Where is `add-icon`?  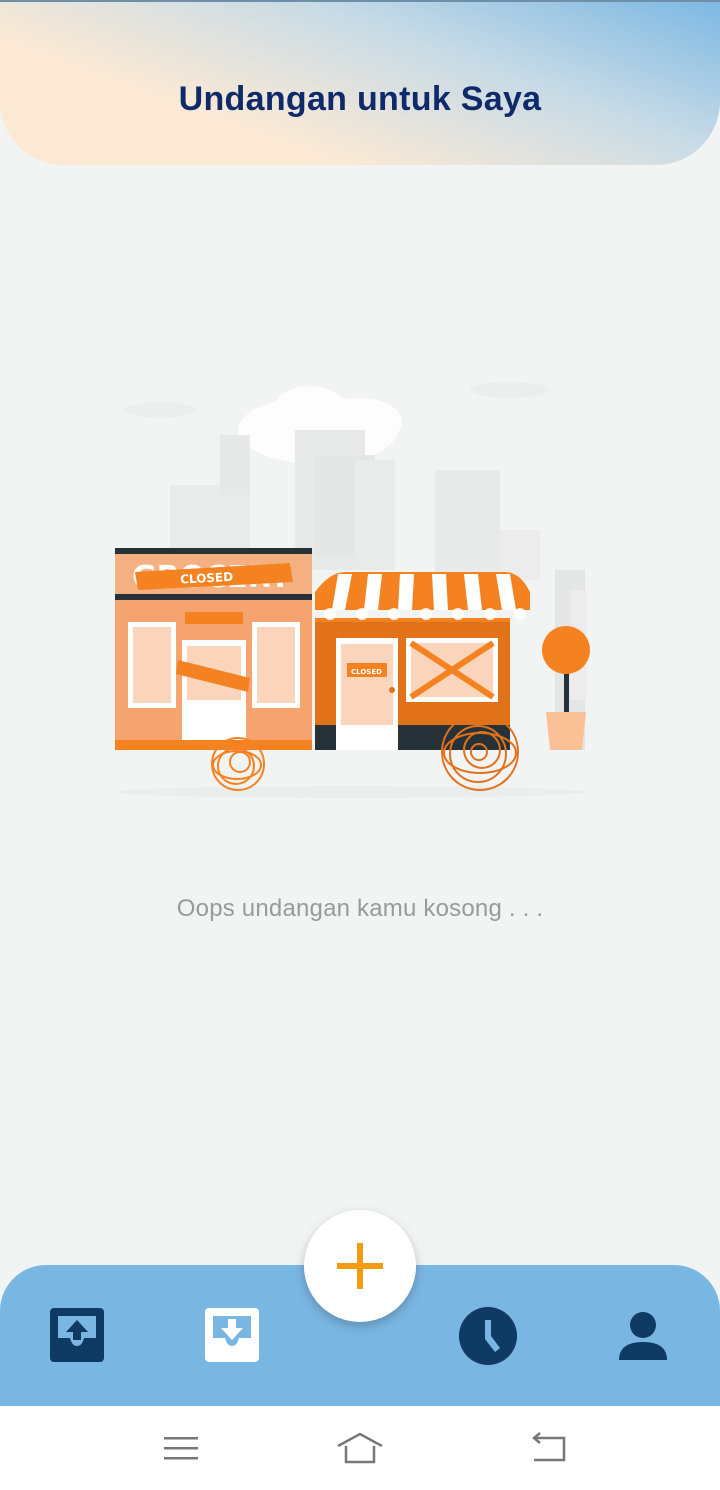
add-icon is located at coordinates (360, 1266).